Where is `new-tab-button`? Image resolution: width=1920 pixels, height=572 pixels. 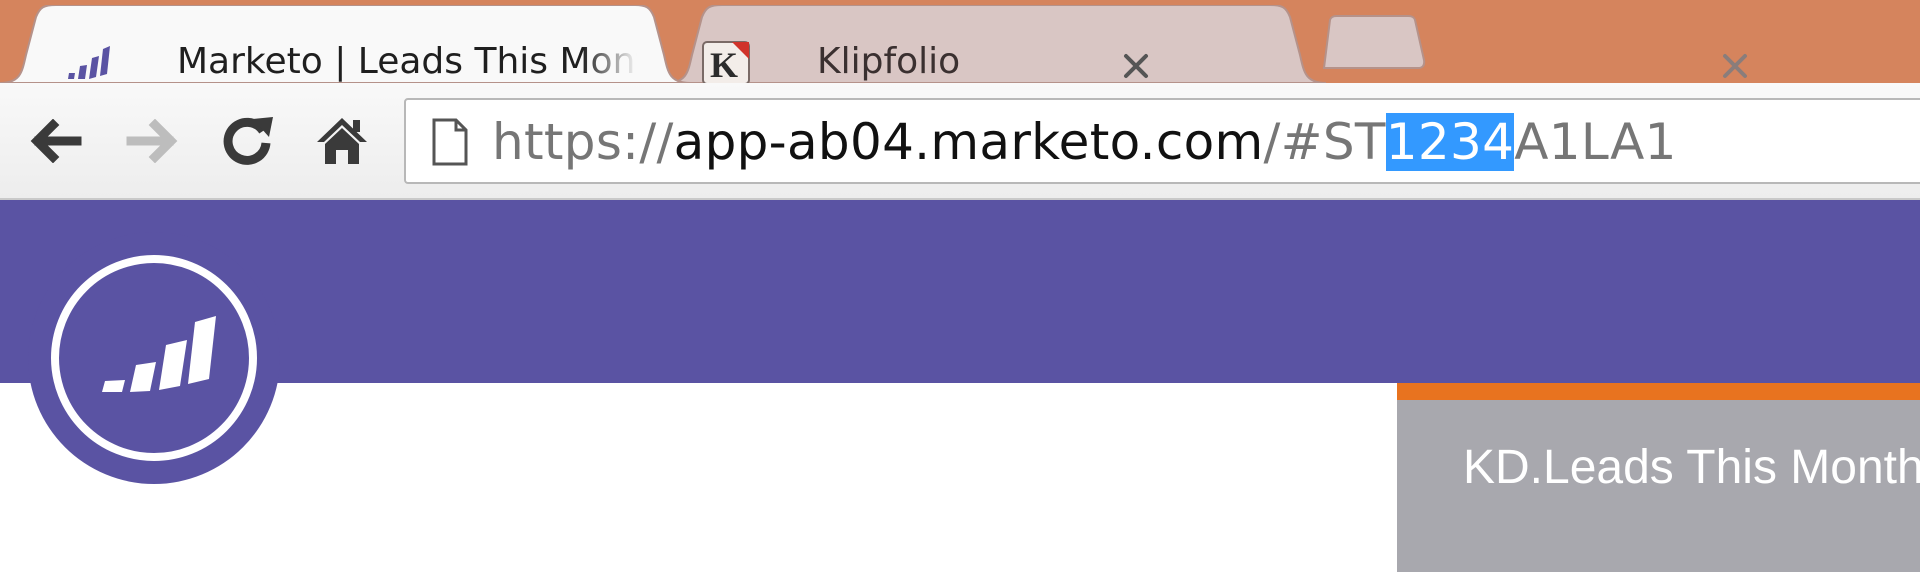
new-tab-button is located at coordinates (1374, 43).